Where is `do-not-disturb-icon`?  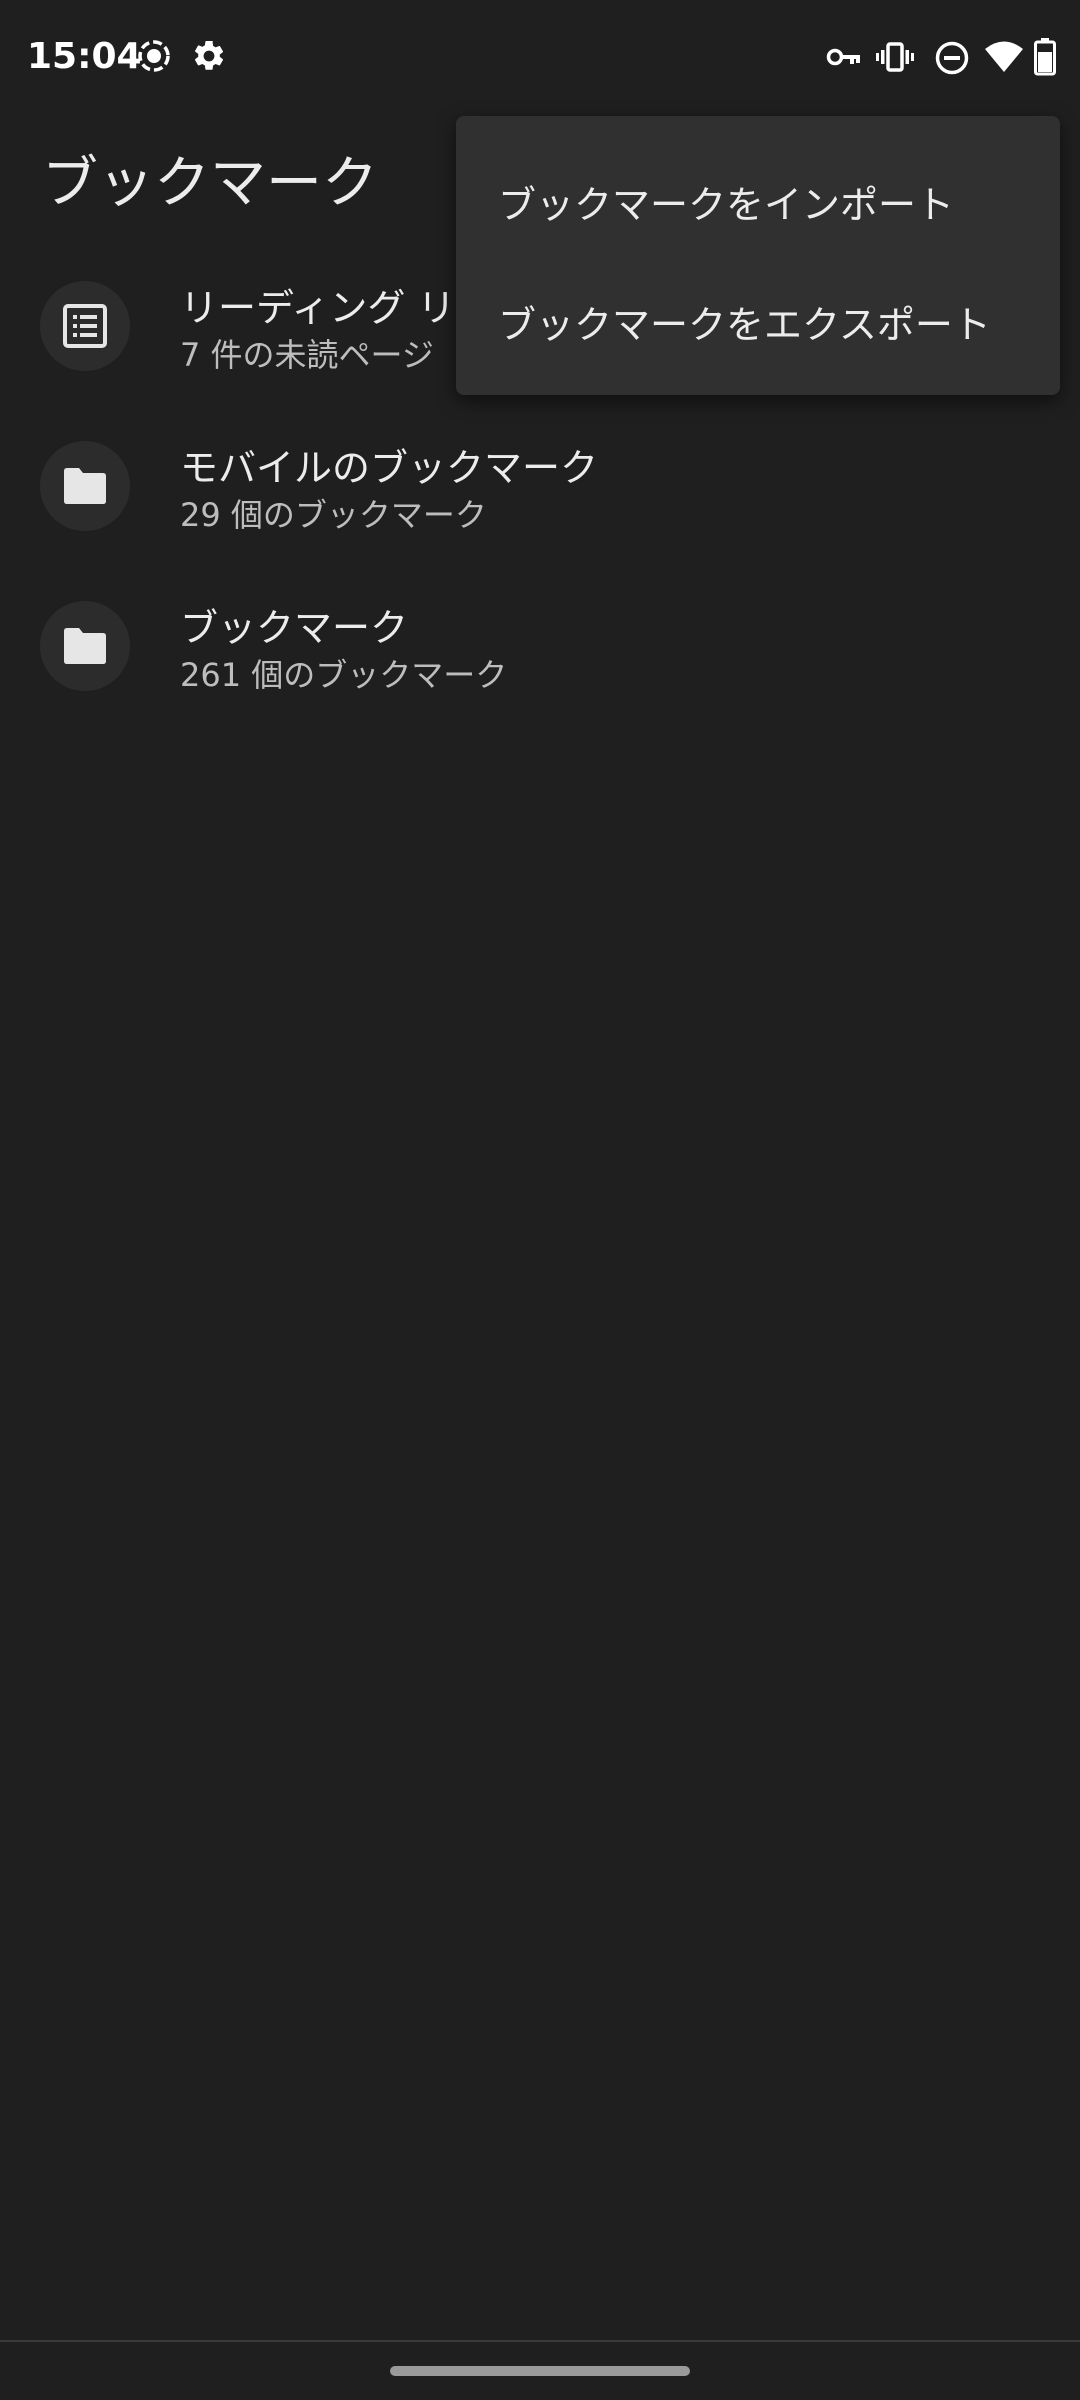 do-not-disturb-icon is located at coordinates (952, 60).